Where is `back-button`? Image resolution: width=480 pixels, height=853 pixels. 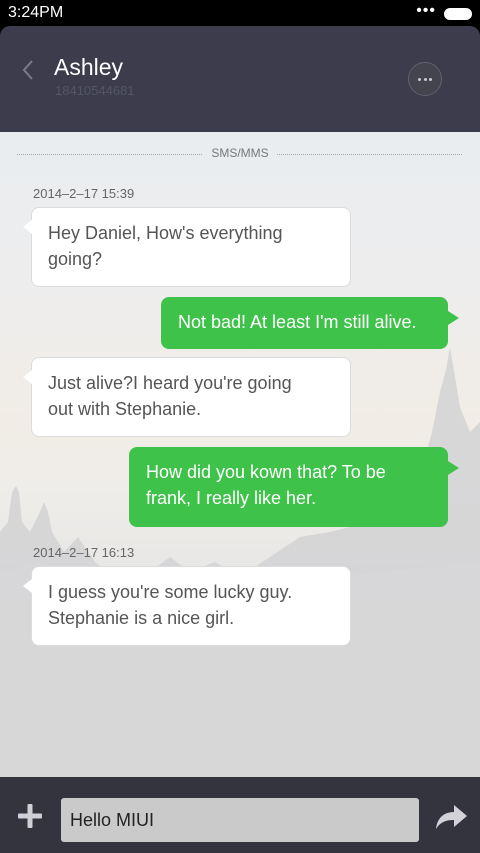
back-button is located at coordinates (30, 70).